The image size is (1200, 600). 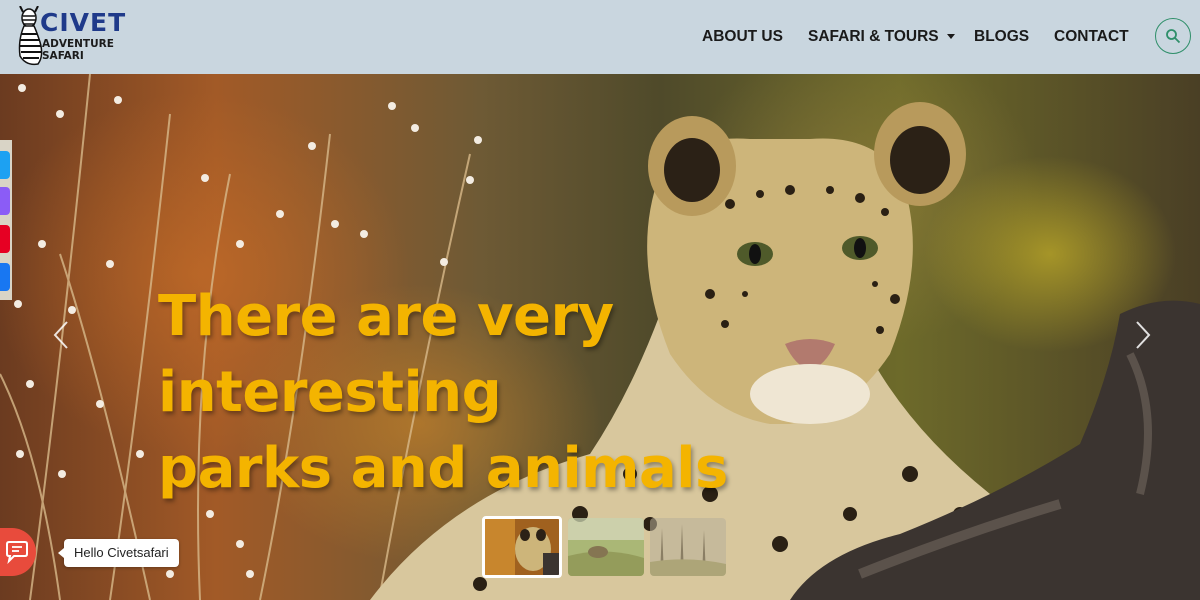 What do you see at coordinates (5, 239) in the screenshot?
I see `pinterest-icon` at bounding box center [5, 239].